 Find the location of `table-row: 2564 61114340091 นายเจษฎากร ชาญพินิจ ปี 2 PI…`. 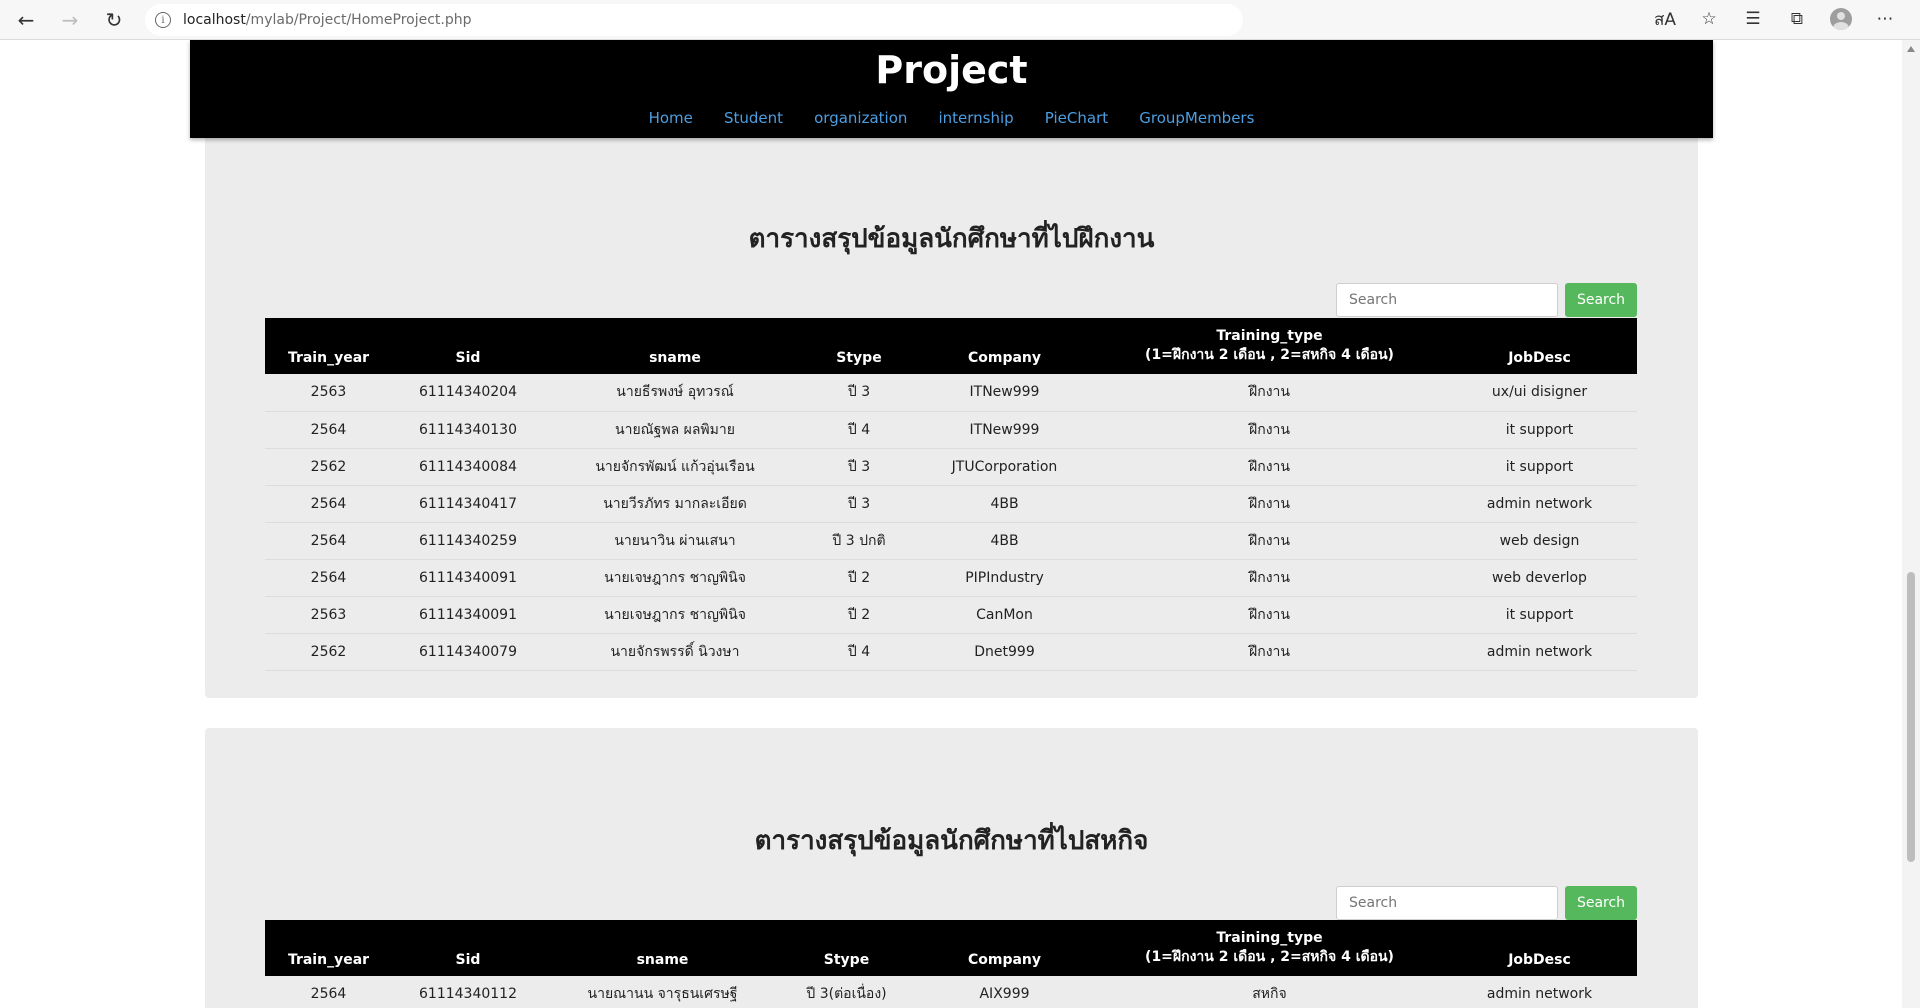

table-row: 2564 61114340091 นายเจษฎากร ชาญพินิจ ปี 2 PI… is located at coordinates (951, 578).